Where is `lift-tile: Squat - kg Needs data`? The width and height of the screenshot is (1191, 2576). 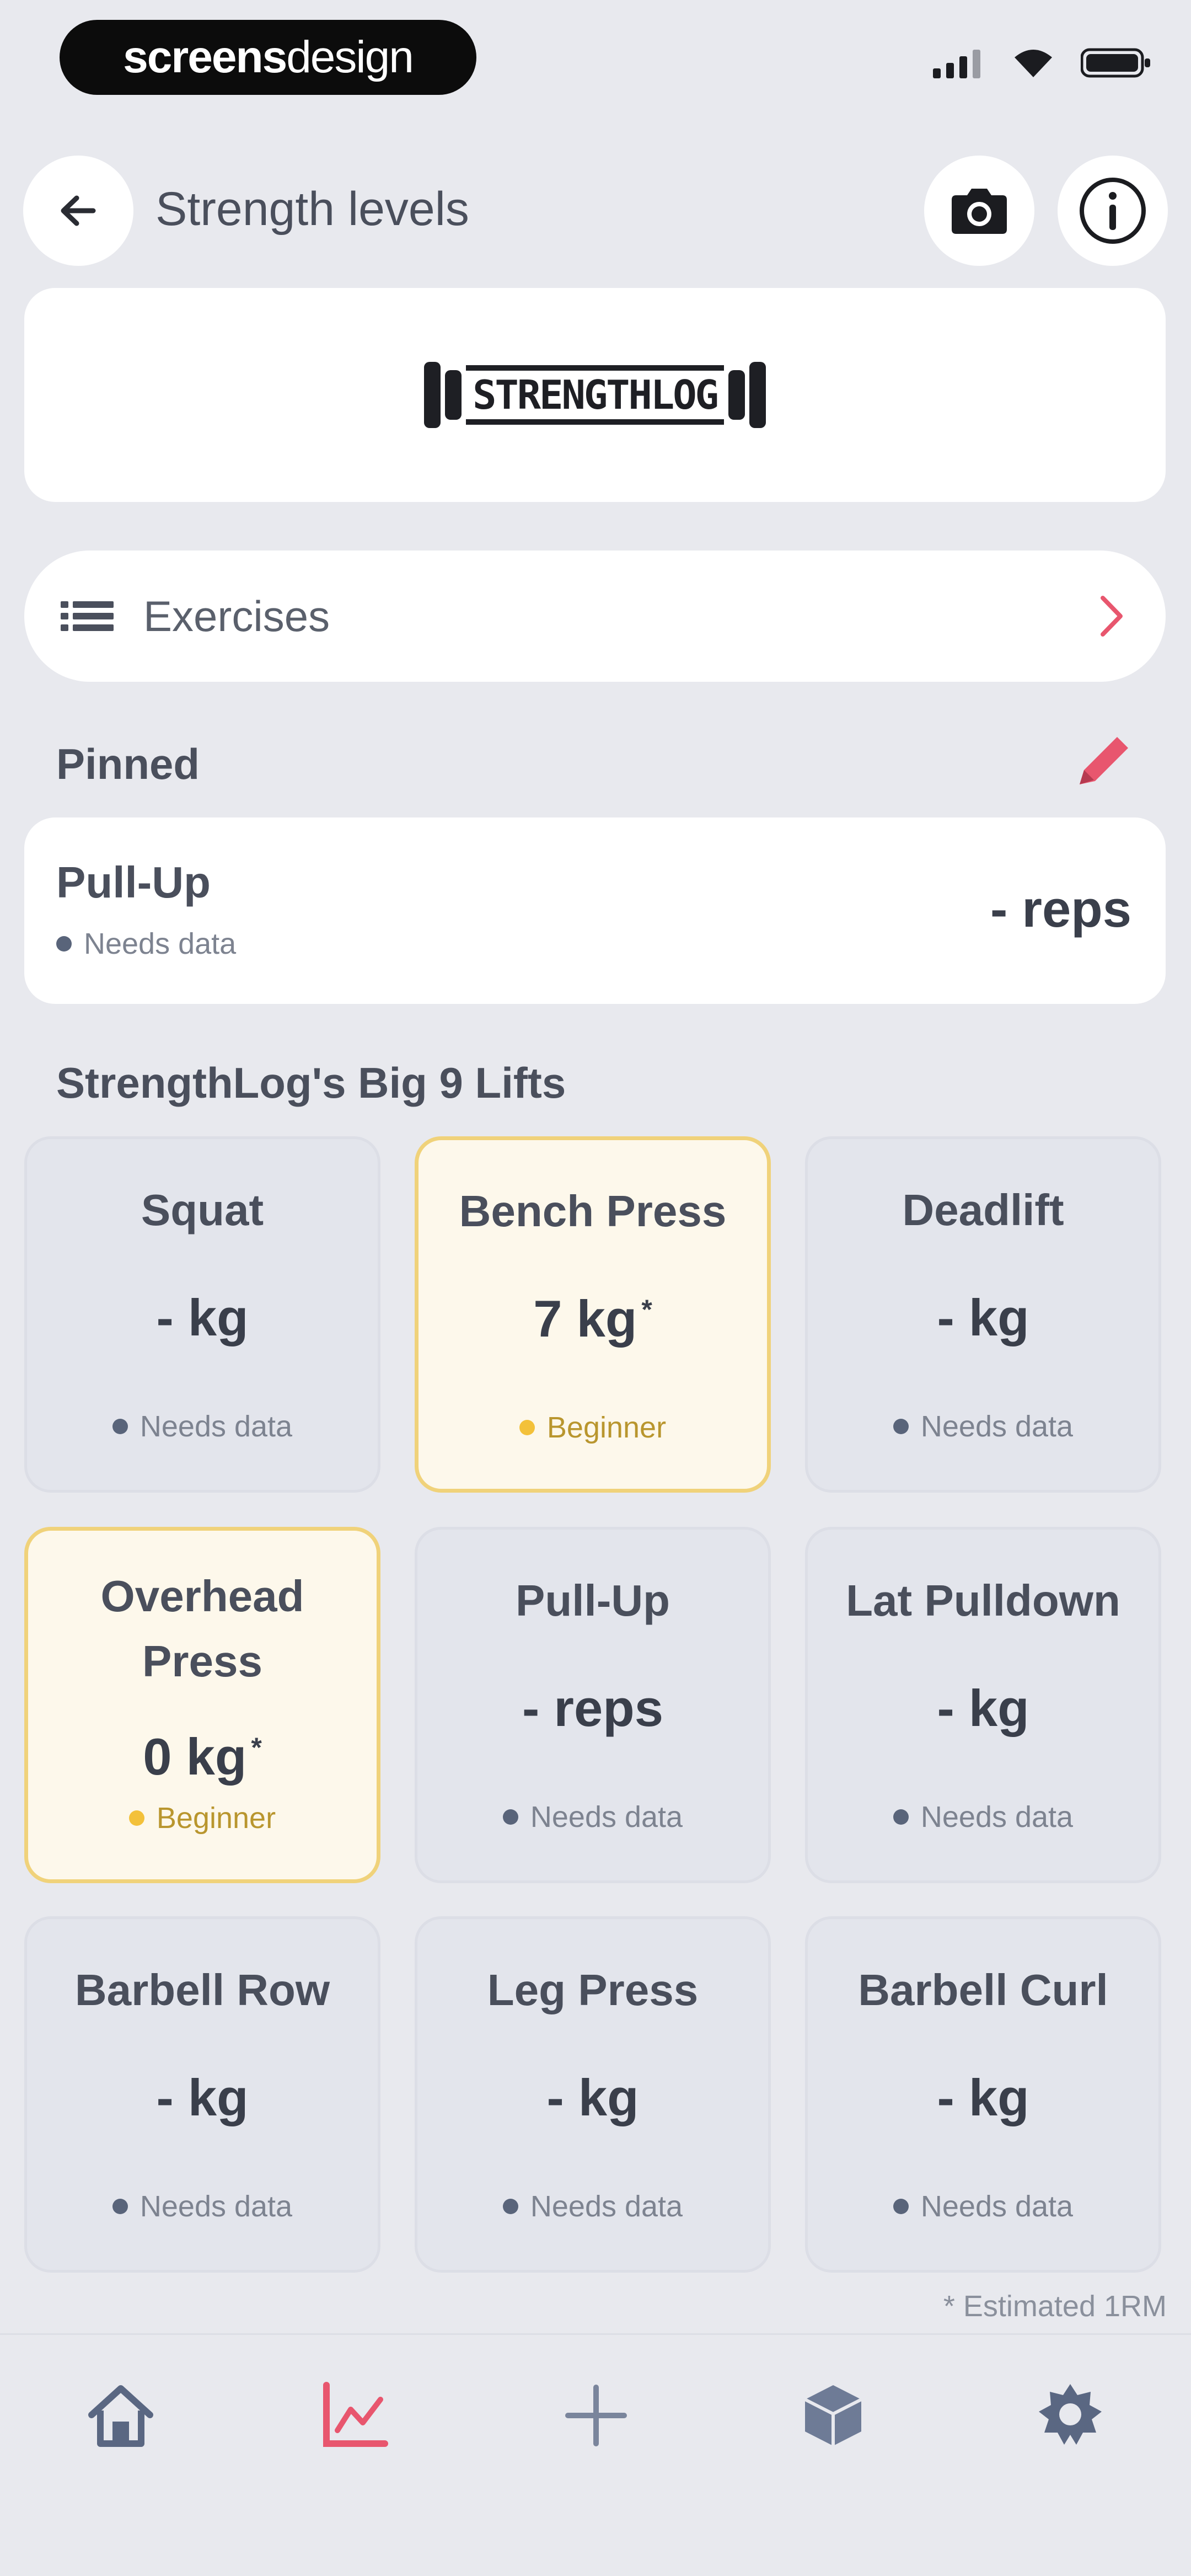
lift-tile: Squat - kg Needs data is located at coordinates (202, 1314).